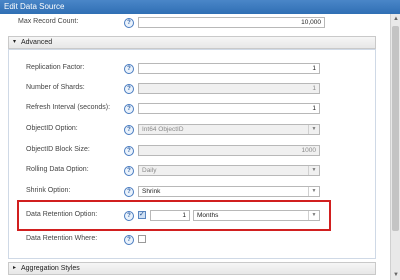  What do you see at coordinates (396, 275) in the screenshot?
I see `scroll-down-arrow-icon: ▼` at bounding box center [396, 275].